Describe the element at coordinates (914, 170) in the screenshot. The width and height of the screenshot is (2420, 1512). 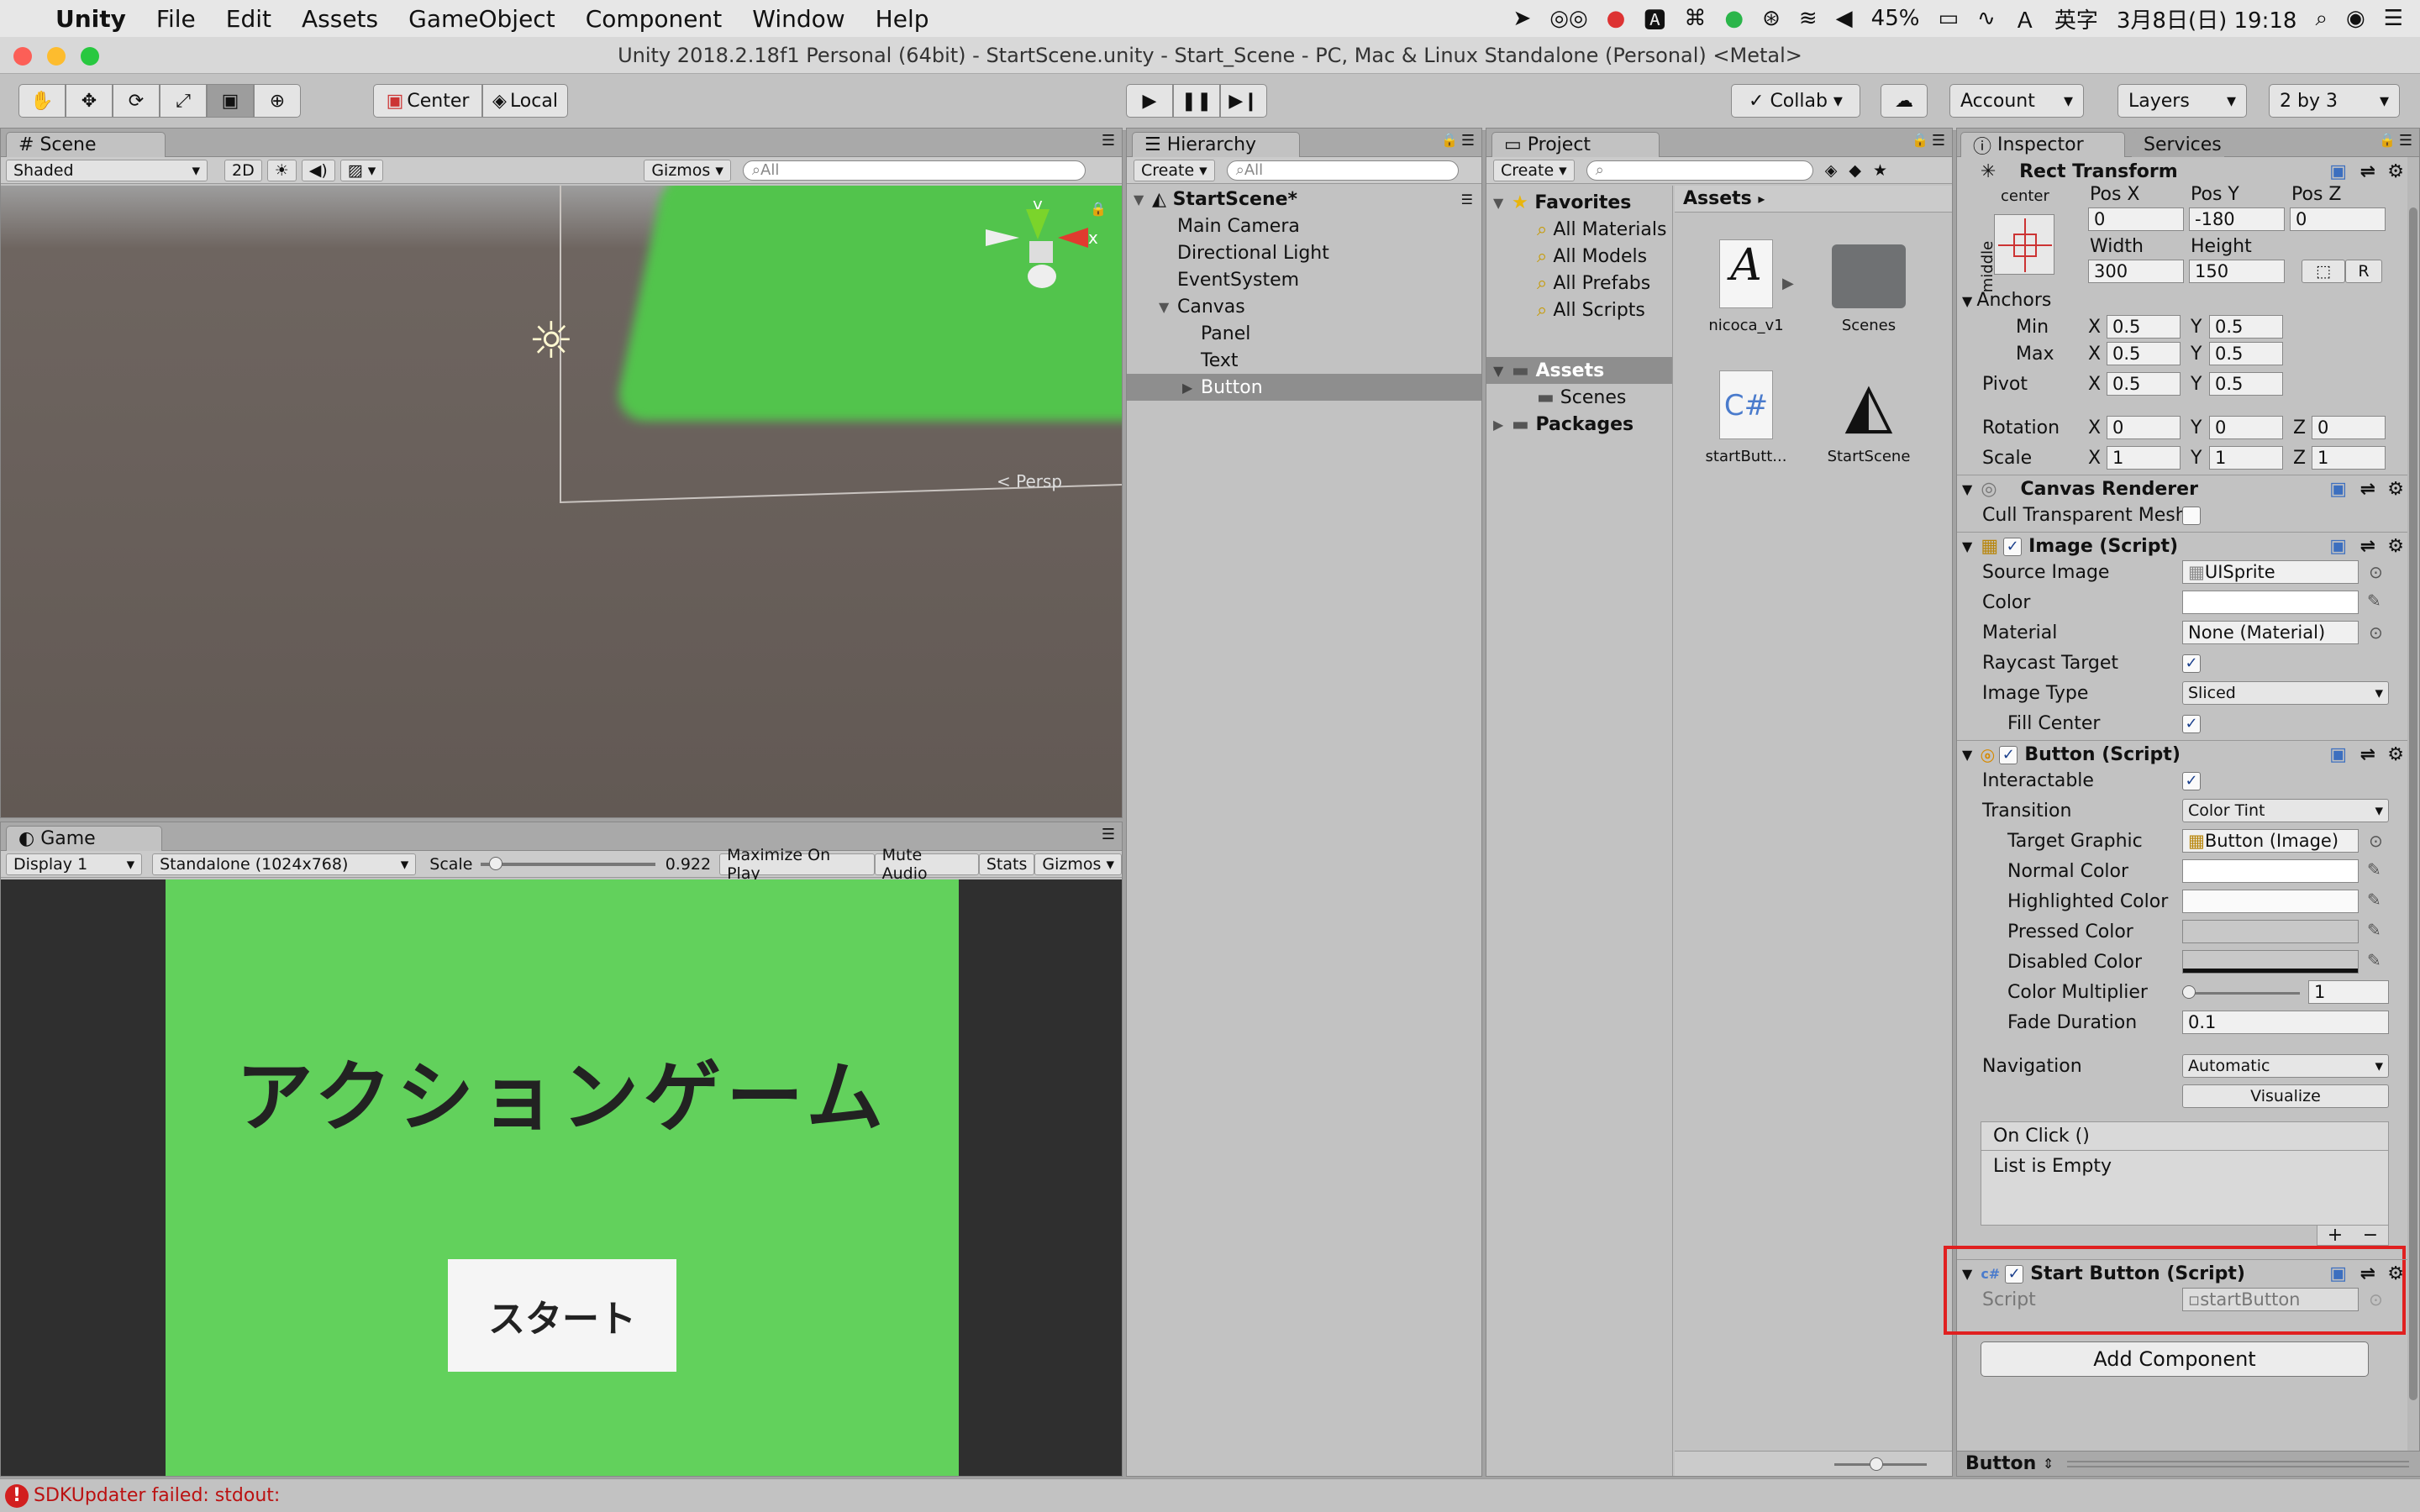
I see `scene-search-input: ⌕ All` at that location.